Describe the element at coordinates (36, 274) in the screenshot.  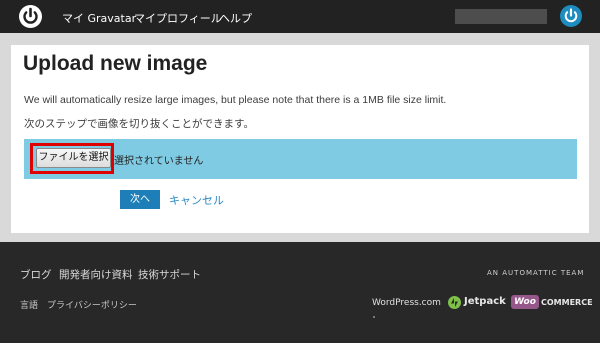
I see `footer-link-blog: ブログ` at that location.